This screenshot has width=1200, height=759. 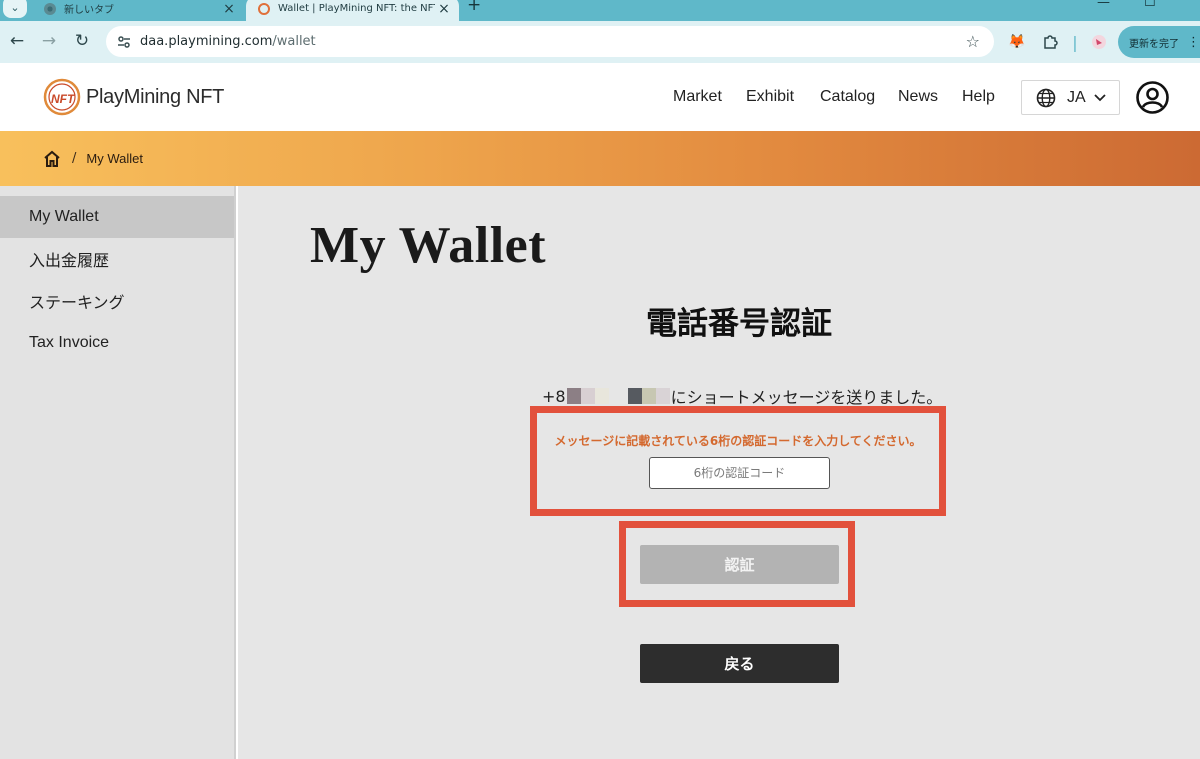 I want to click on chrome-favicon-icon, so click(x=50, y=8).